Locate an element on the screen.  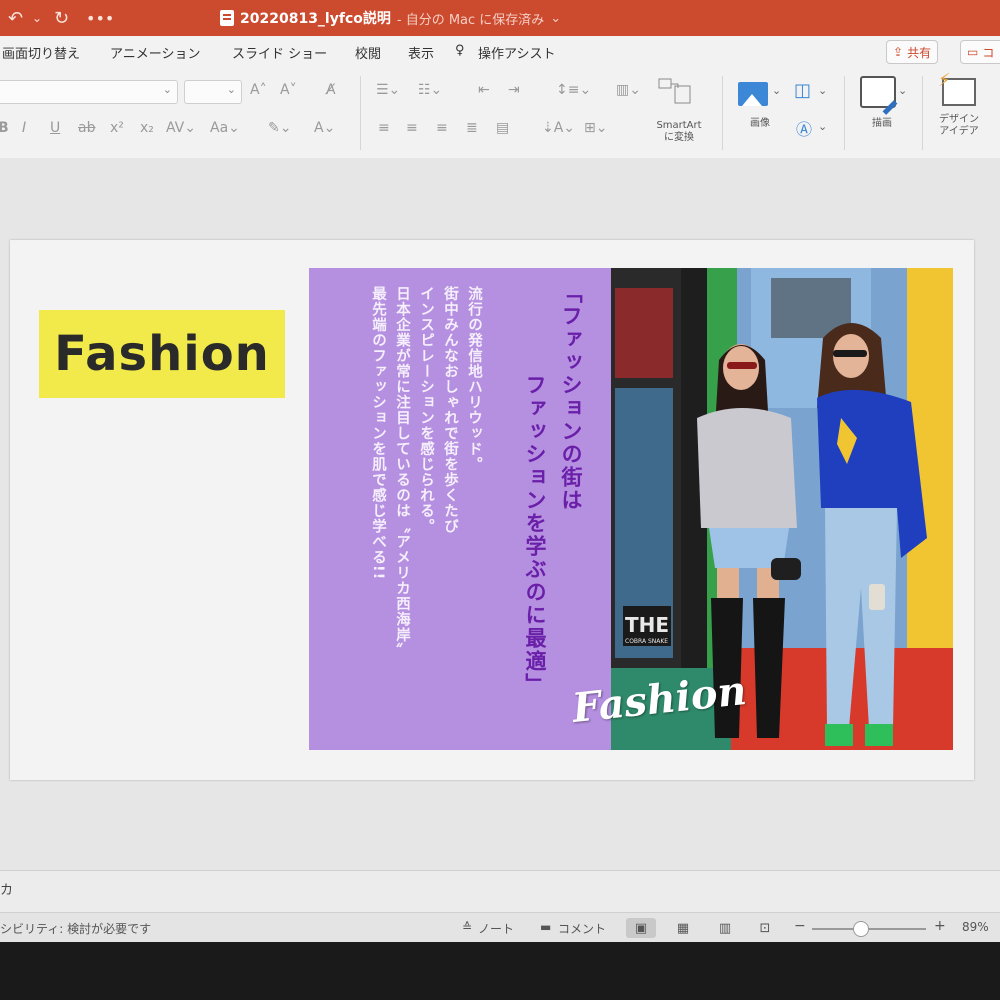
tab-animations: アニメーション is located at coordinates (155, 52).